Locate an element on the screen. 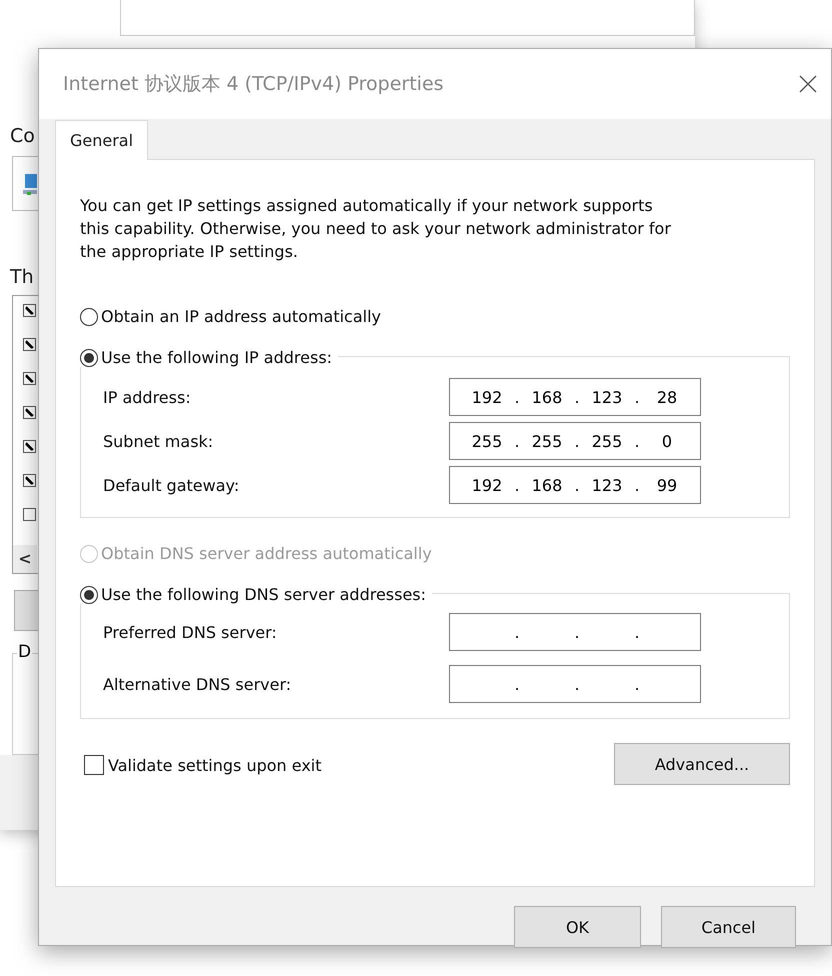  connect-label: Co is located at coordinates (22, 136).